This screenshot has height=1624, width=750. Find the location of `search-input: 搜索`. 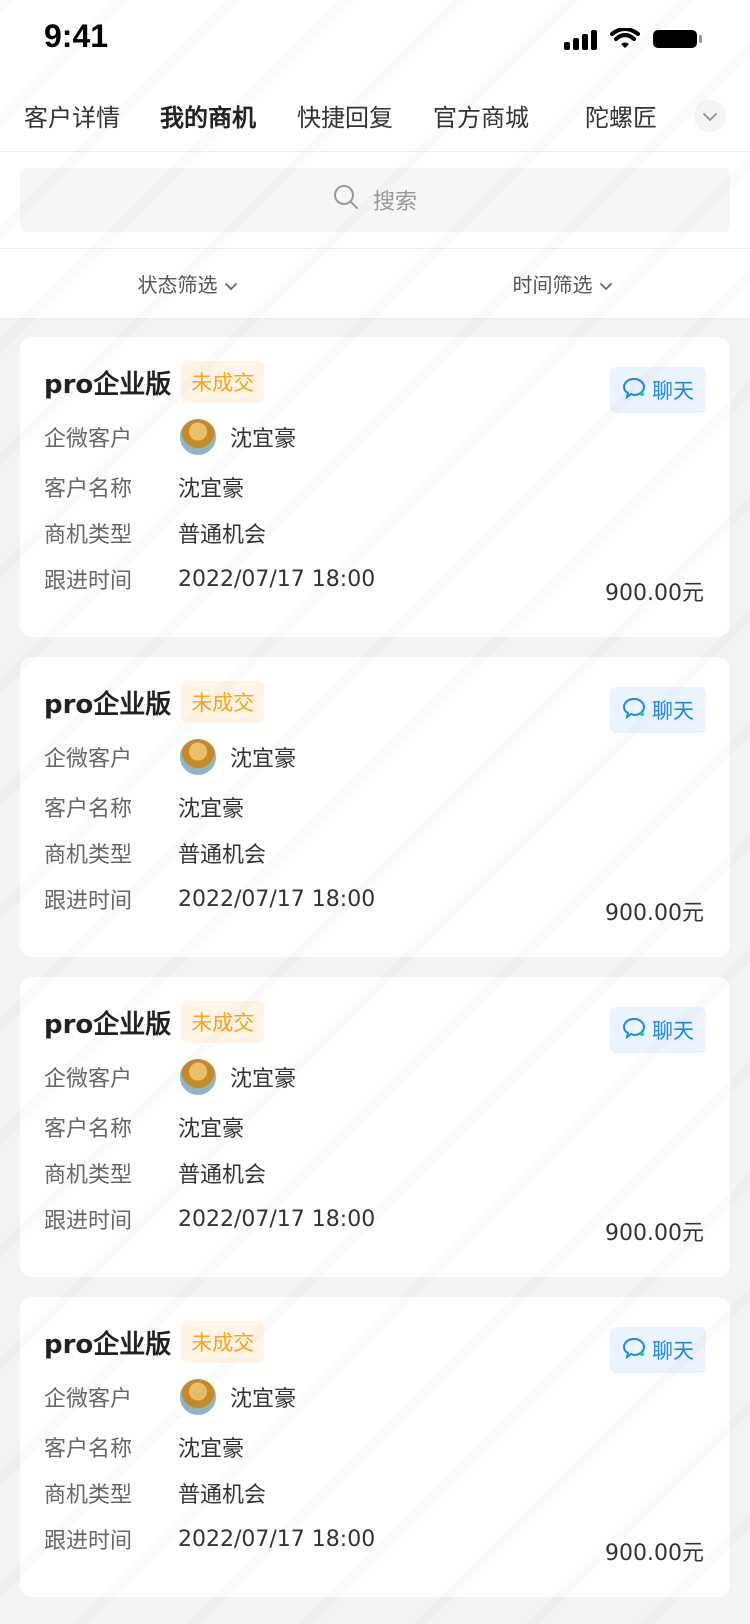

search-input: 搜索 is located at coordinates (375, 200).